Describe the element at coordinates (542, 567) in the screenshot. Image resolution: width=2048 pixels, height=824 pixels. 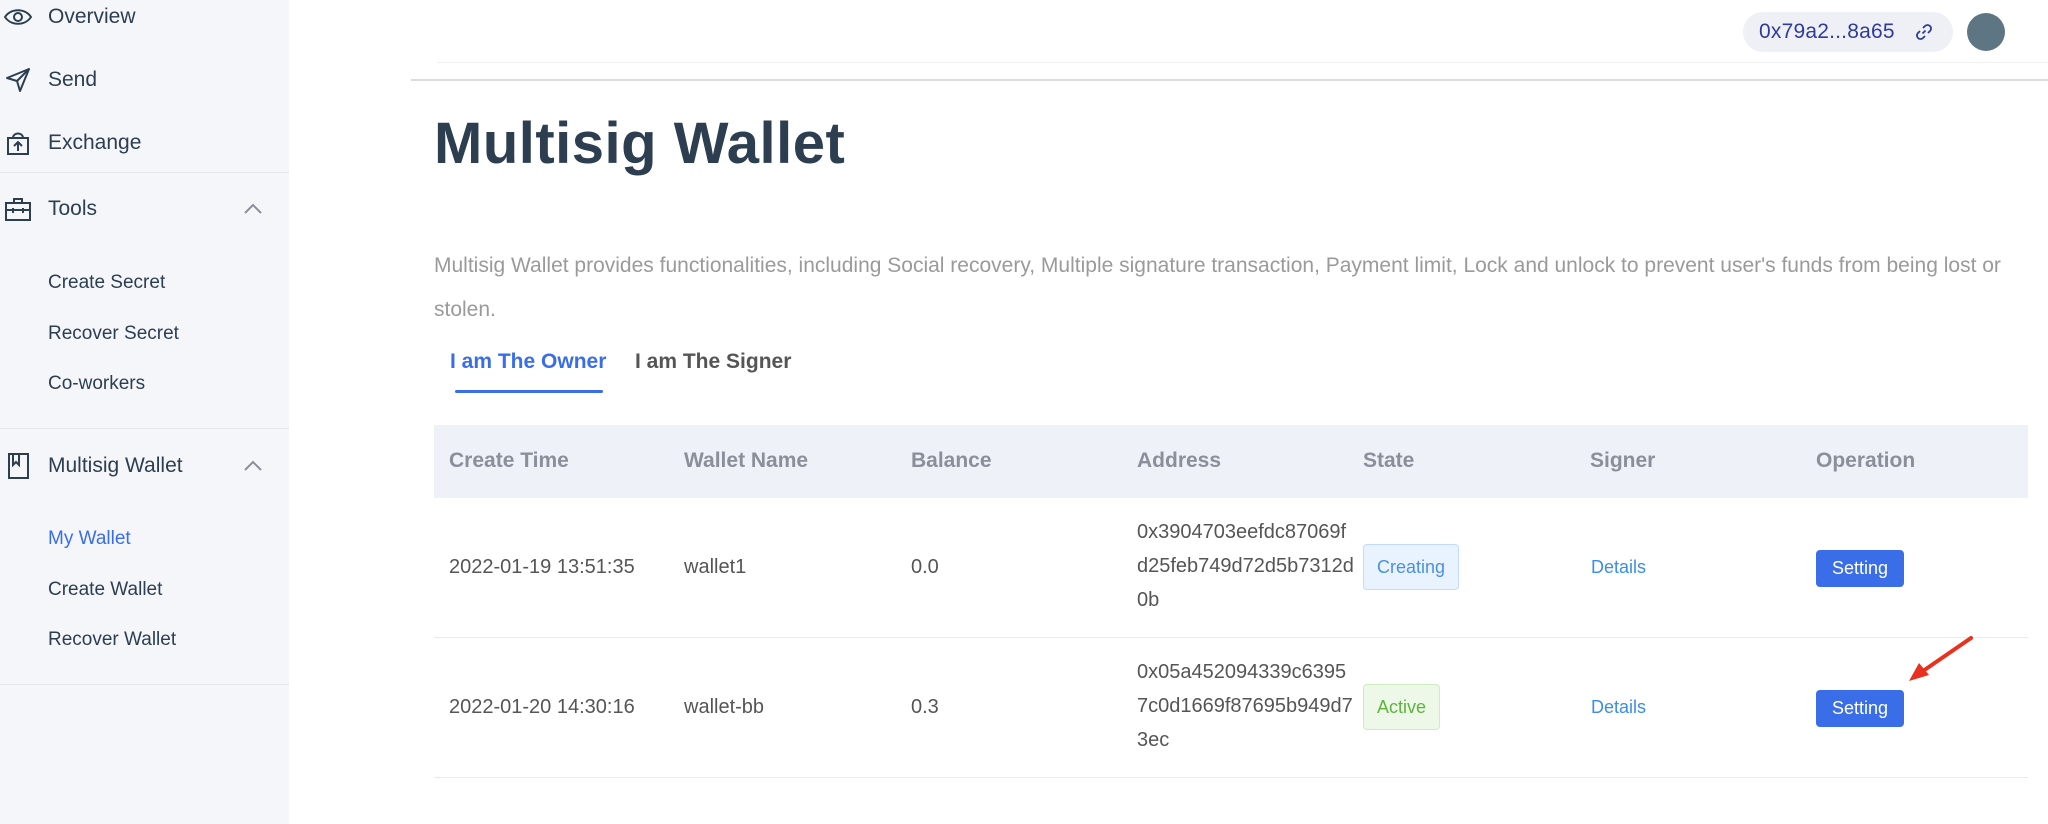
I see `create-time-cell: 2022-01-19 13:51:35` at that location.